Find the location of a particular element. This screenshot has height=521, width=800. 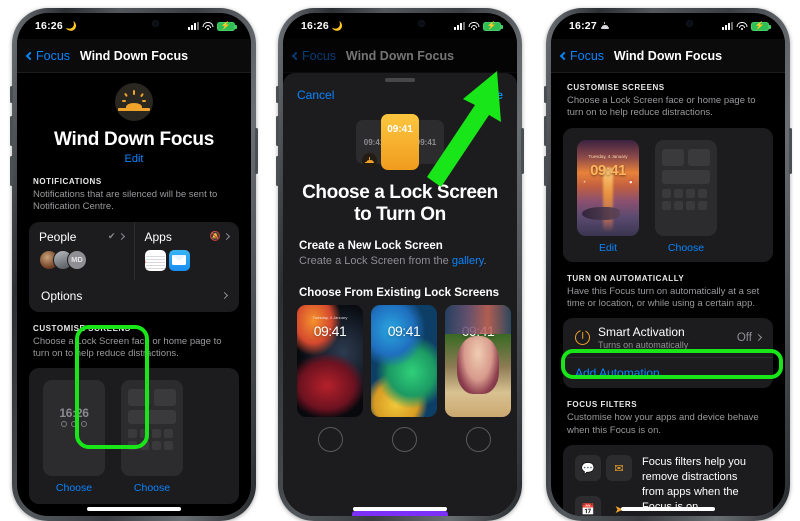

apps-cell: Apps 🔕 JAN is located at coordinates (186, 250).